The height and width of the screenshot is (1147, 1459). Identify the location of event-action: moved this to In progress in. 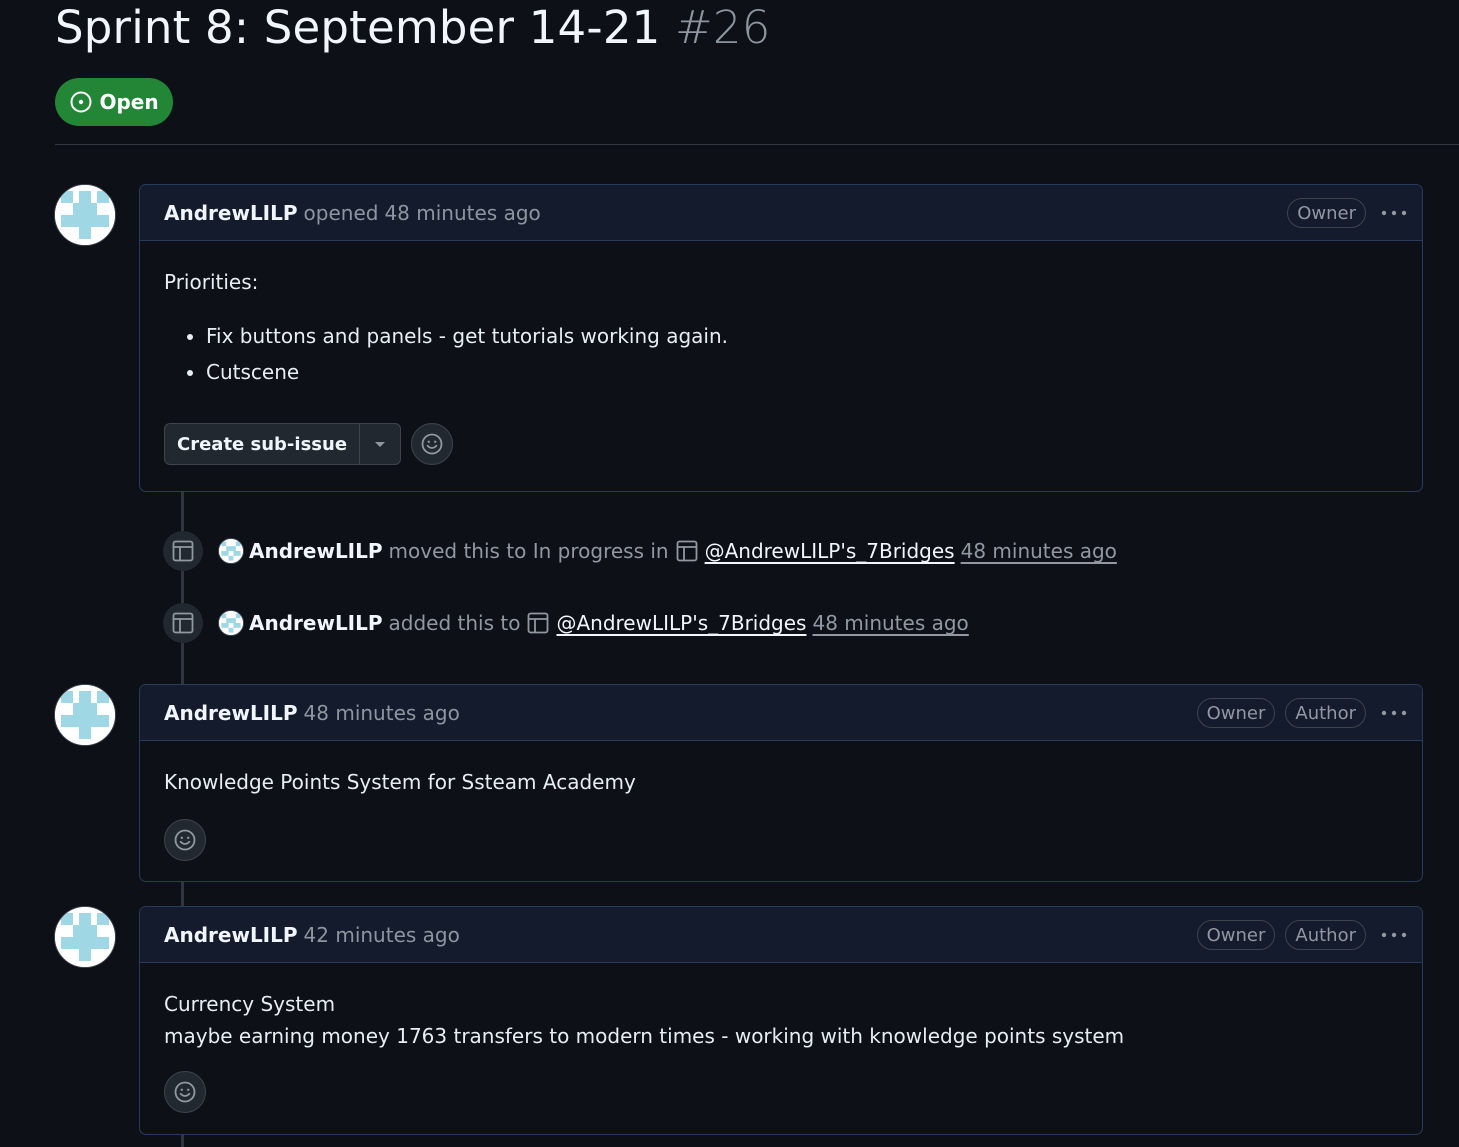
(528, 551).